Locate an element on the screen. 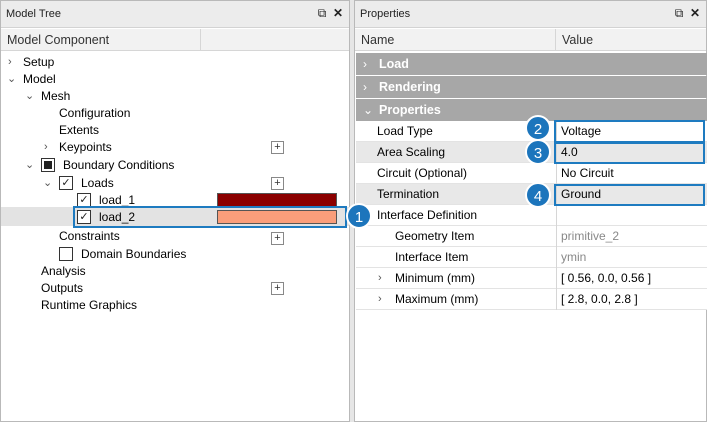 This screenshot has height=422, width=707. model-component-column-header: Model Component is located at coordinates (101, 40).